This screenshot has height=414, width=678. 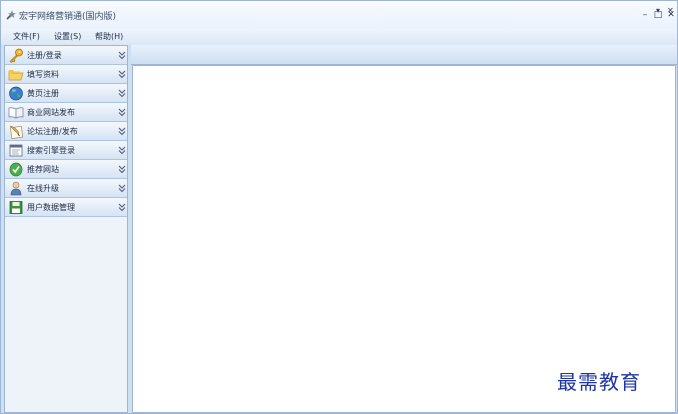 I want to click on tab-close-button: ✕, so click(x=671, y=11).